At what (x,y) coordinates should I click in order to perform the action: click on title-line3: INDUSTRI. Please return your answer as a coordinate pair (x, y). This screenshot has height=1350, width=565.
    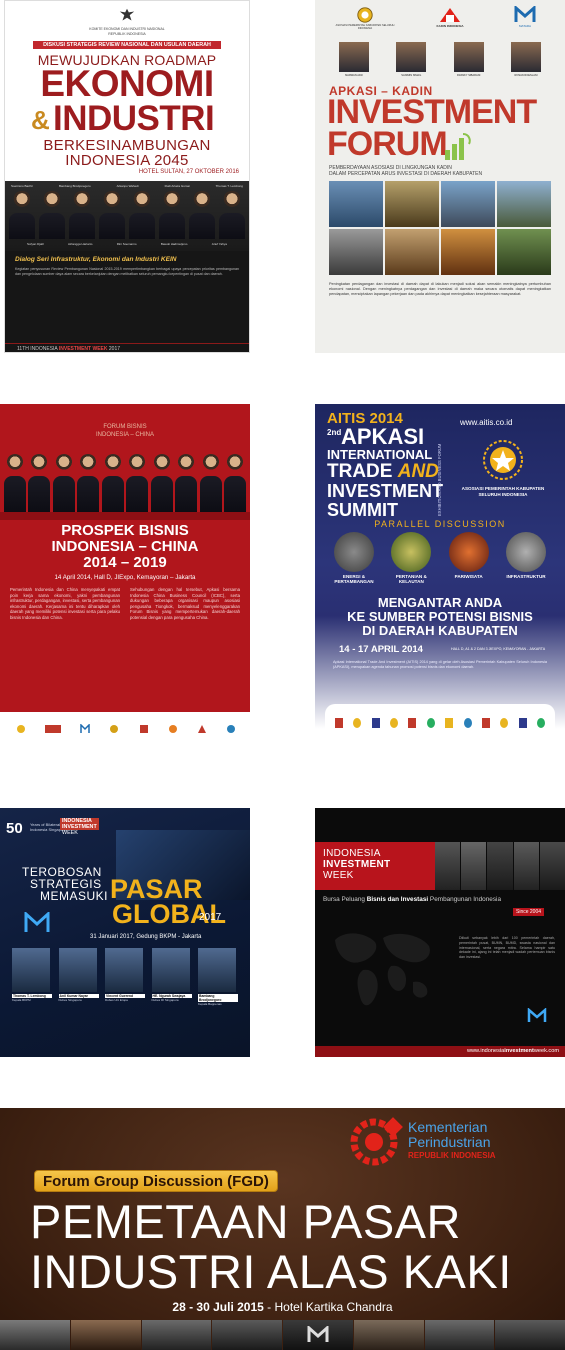
    Looking at the image, I should click on (134, 118).